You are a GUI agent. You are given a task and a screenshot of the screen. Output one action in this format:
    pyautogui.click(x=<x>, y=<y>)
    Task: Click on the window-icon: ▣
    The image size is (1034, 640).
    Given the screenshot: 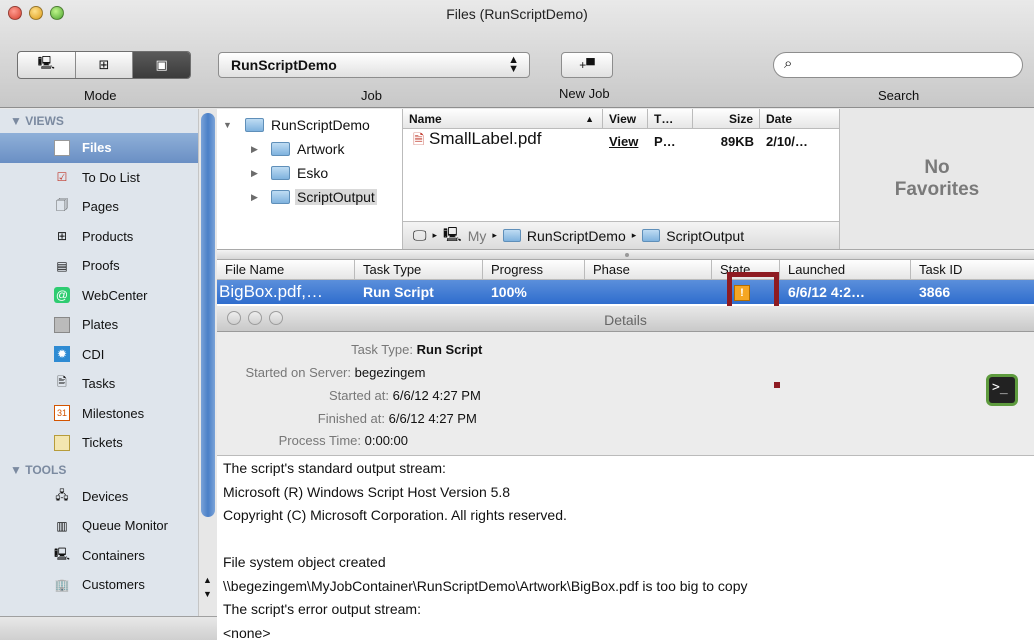 What is the action you would take?
    pyautogui.click(x=161, y=64)
    